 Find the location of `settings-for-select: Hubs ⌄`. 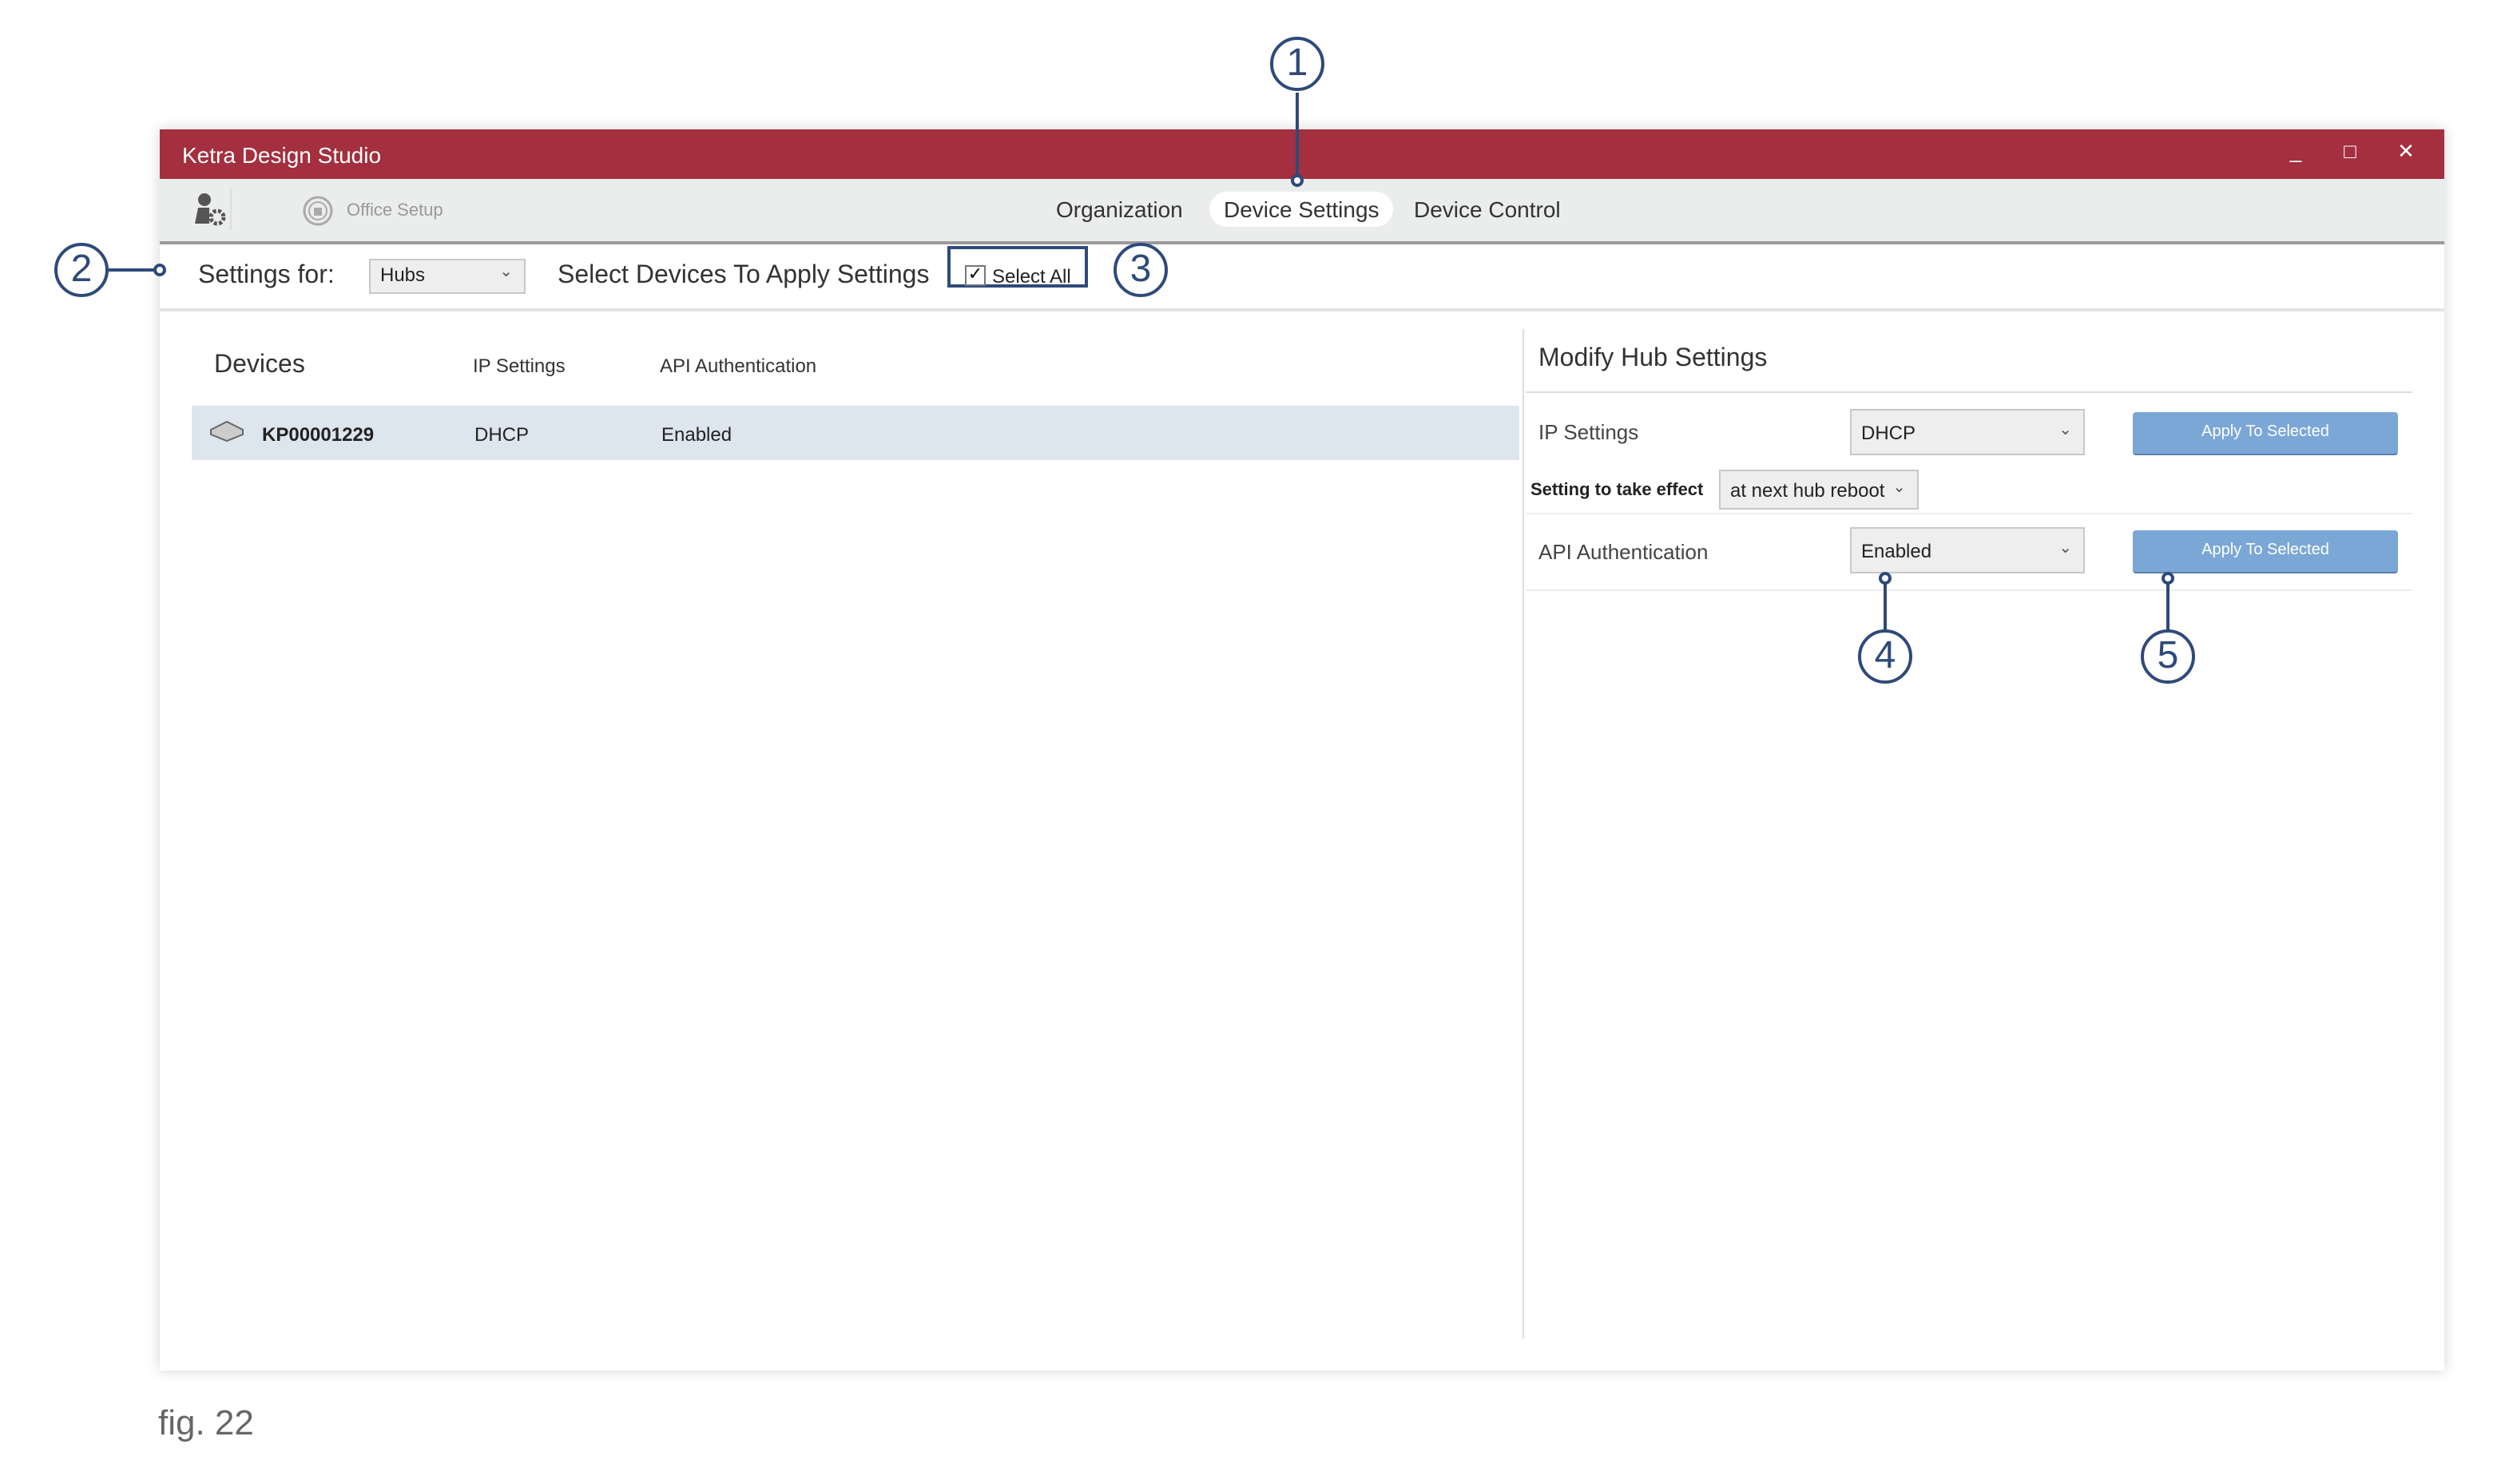

settings-for-select: Hubs ⌄ is located at coordinates (447, 276).